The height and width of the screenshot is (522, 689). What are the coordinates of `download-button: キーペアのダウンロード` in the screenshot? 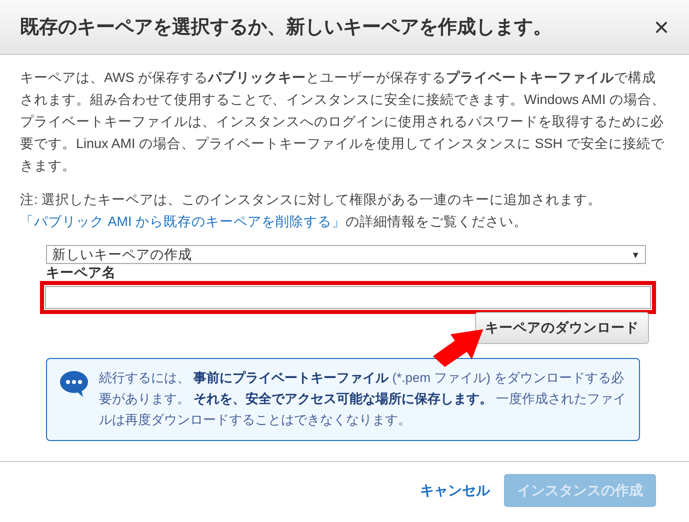 It's located at (562, 328).